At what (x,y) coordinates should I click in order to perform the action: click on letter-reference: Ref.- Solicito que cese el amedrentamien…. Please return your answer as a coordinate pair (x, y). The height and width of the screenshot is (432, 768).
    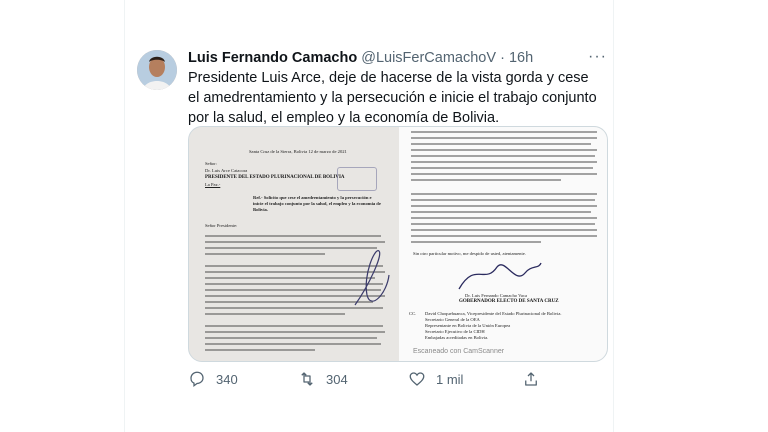
    Looking at the image, I should click on (317, 203).